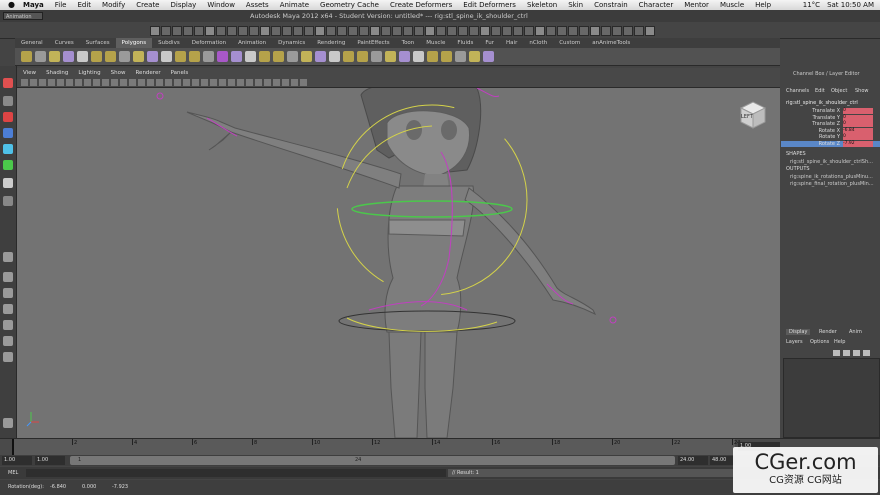 The height and width of the screenshot is (495, 880). Describe the element at coordinates (8, 257) in the screenshot. I see `layout-single-icon` at that location.